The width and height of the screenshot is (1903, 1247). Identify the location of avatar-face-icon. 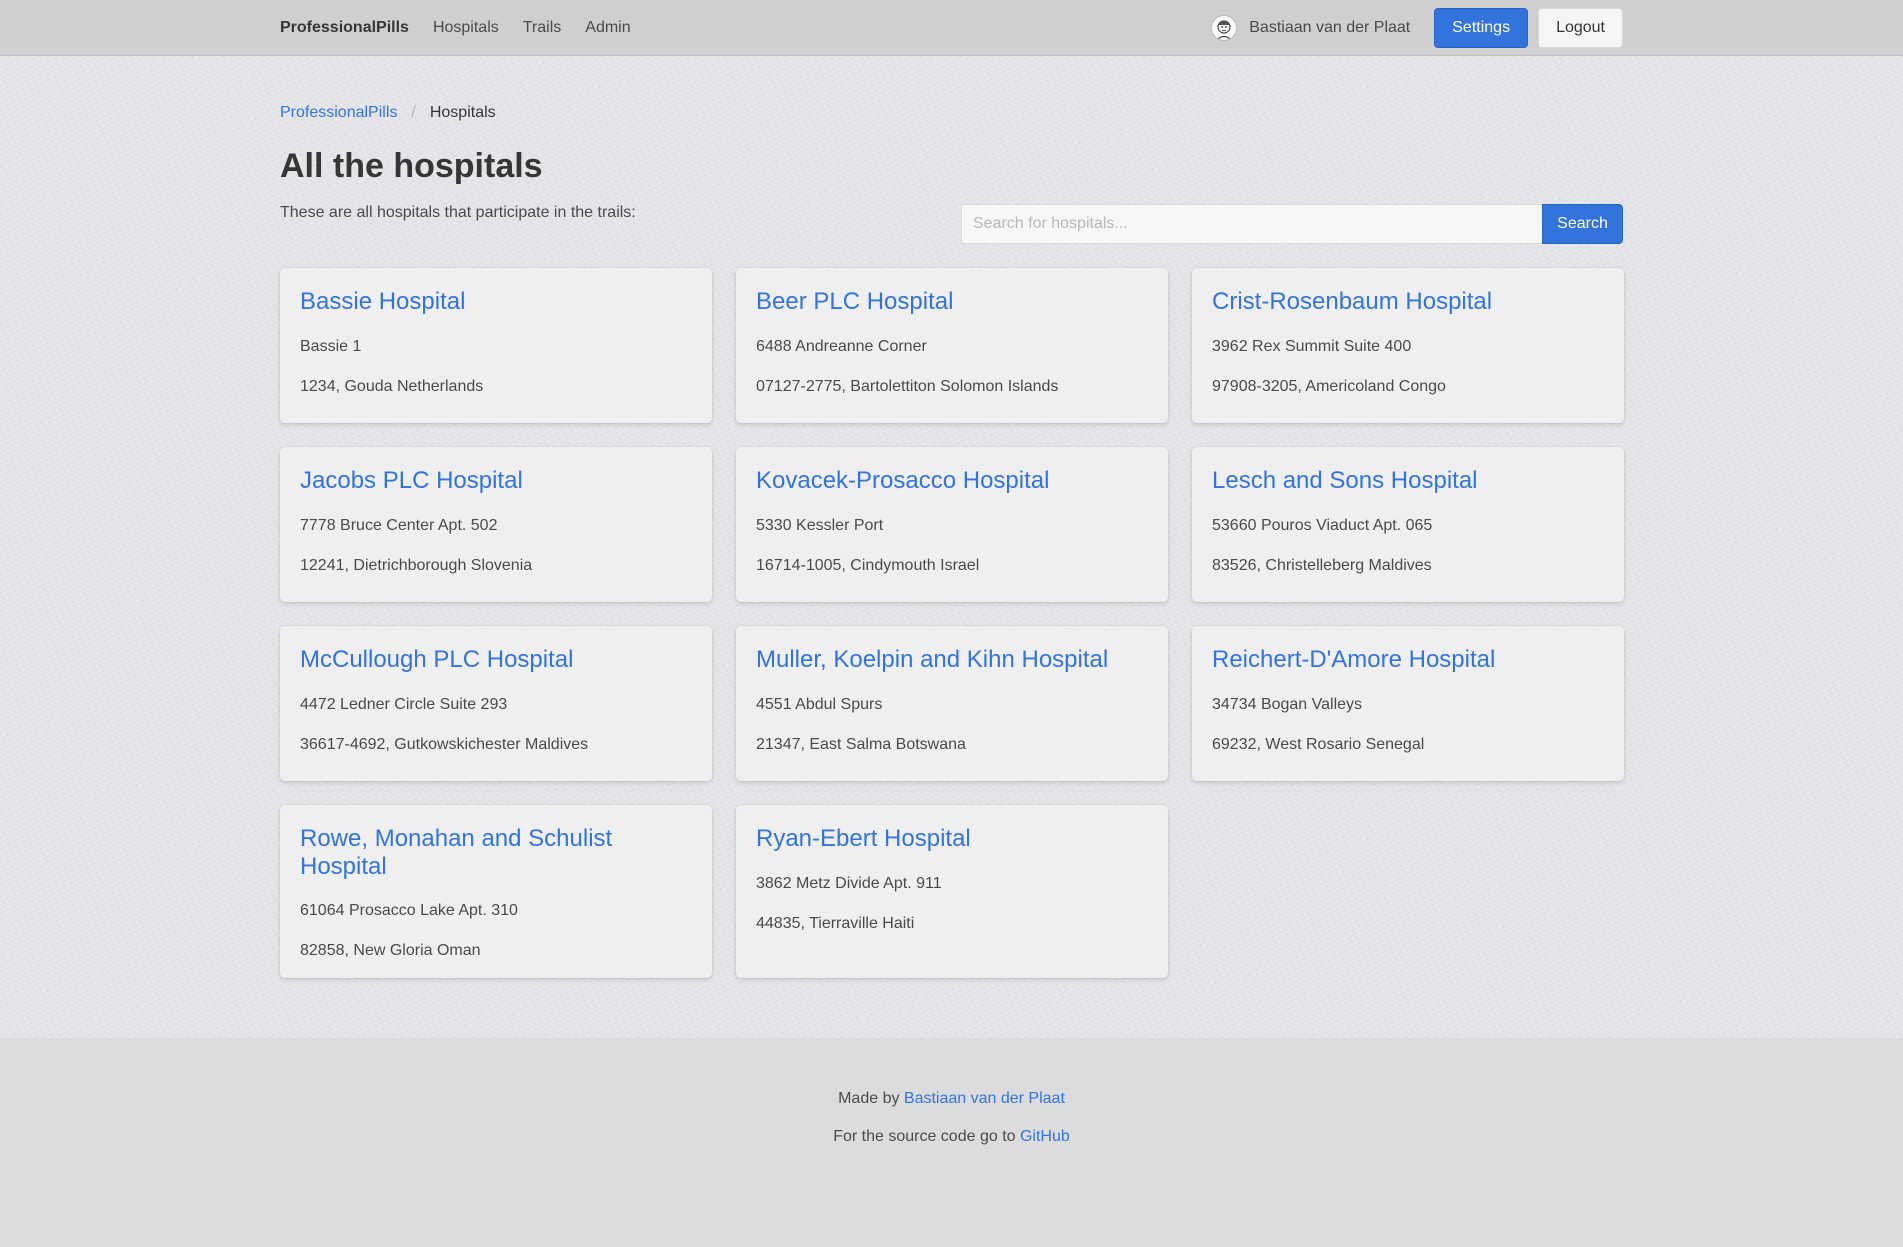
(1224, 30).